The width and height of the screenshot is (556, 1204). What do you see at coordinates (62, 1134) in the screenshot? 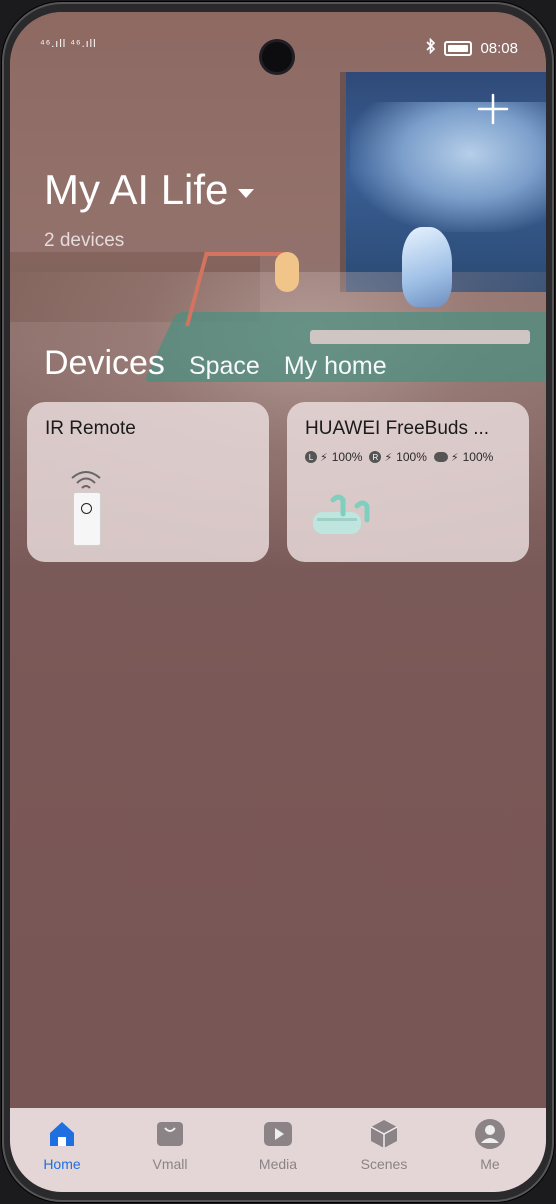
I see `home-icon` at bounding box center [62, 1134].